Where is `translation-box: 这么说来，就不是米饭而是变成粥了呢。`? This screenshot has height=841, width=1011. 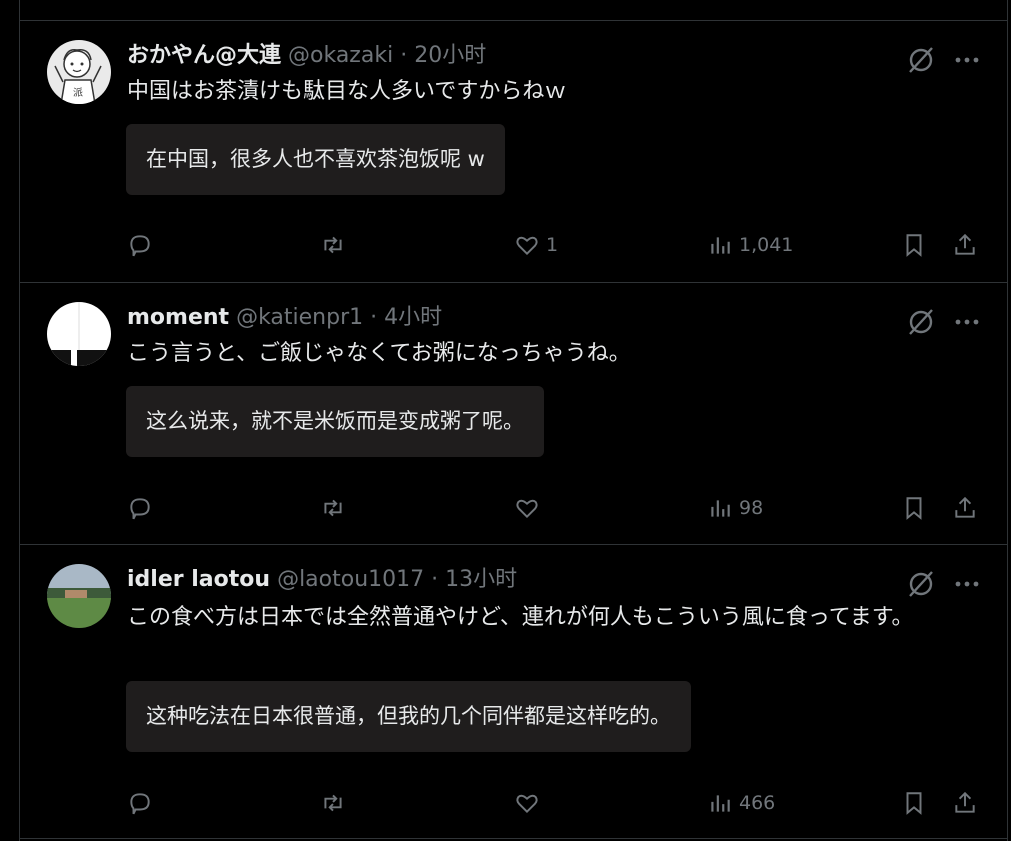
translation-box: 这么说来，就不是米饭而是变成粥了呢。 is located at coordinates (335, 421).